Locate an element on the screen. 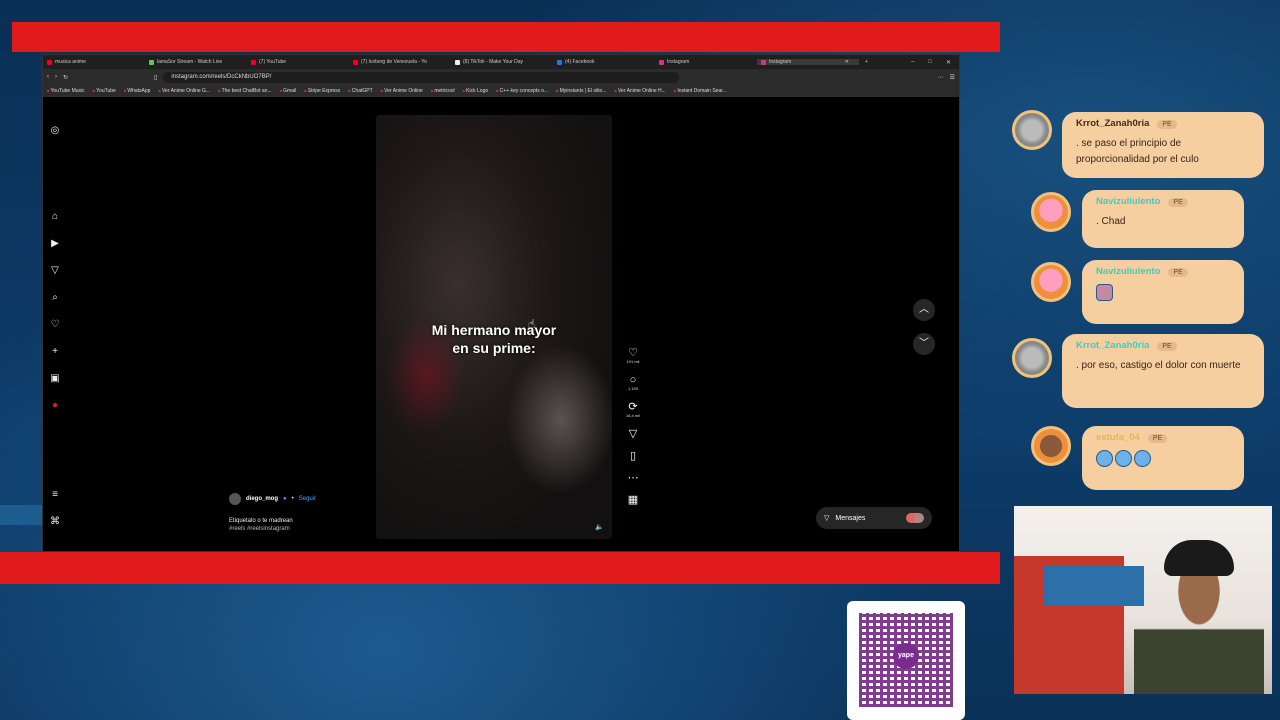 Image resolution: width=1280 pixels, height=720 pixels. video-glow is located at coordinates (559, 420).